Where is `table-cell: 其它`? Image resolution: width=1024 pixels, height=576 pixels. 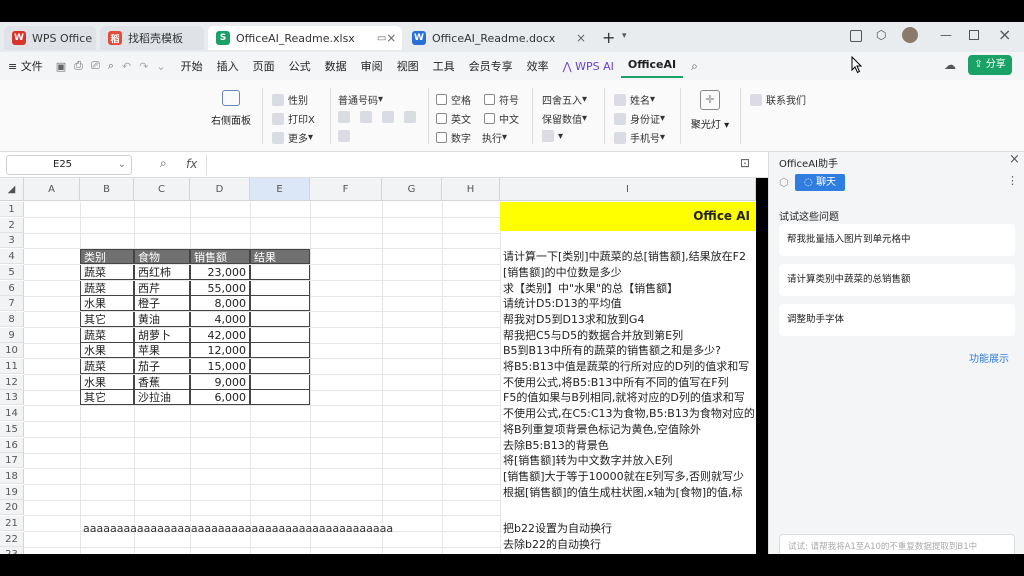
table-cell: 其它 is located at coordinates (107, 398).